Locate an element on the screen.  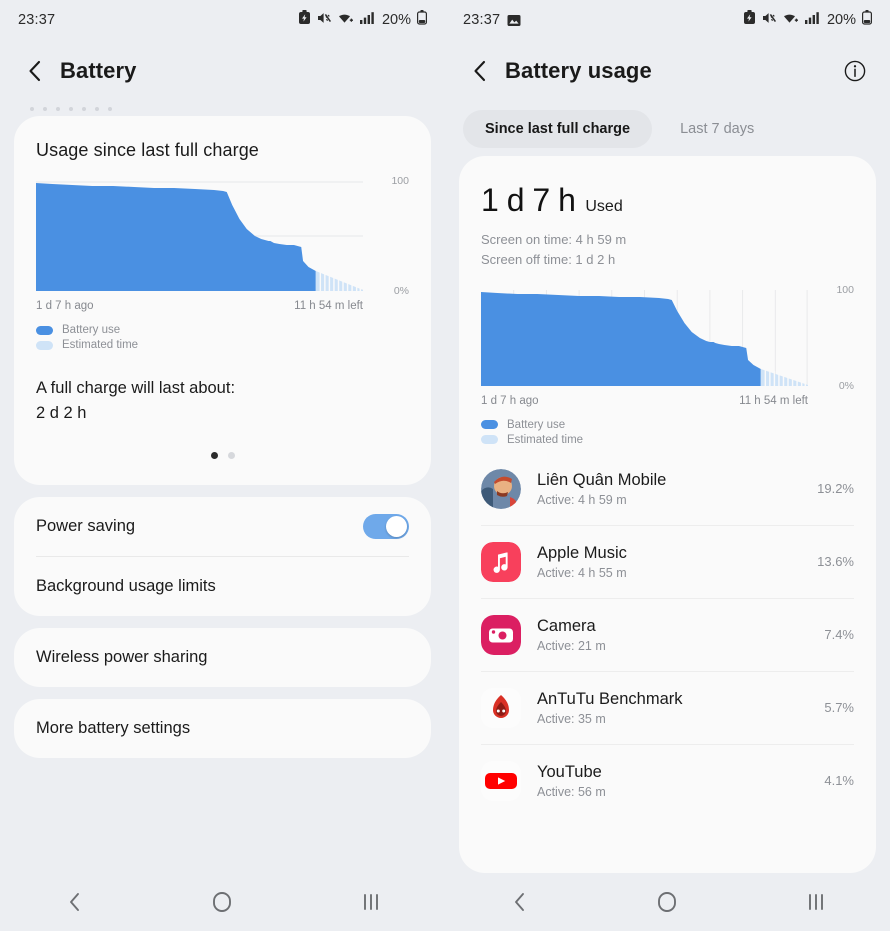
battery-chart-plot is located at coordinates (199, 236).